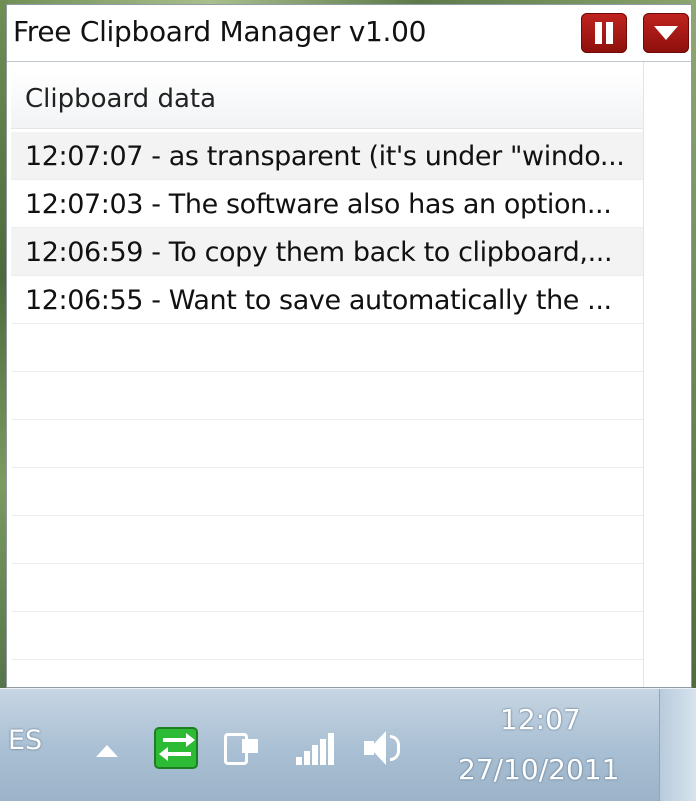  I want to click on column-separator, so click(643, 374).